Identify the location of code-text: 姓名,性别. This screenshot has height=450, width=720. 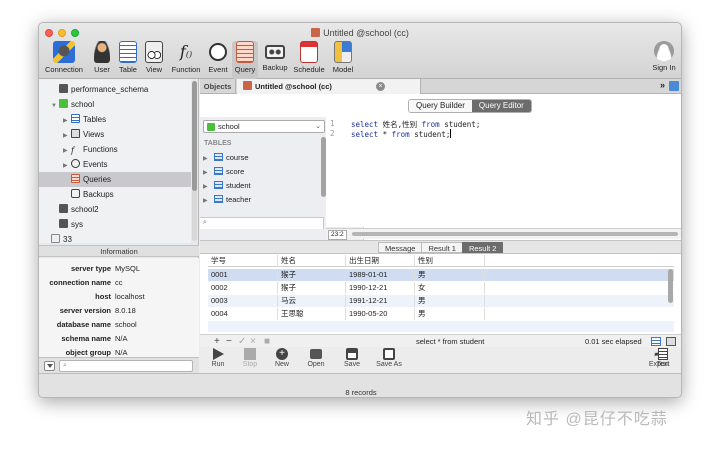
(400, 124).